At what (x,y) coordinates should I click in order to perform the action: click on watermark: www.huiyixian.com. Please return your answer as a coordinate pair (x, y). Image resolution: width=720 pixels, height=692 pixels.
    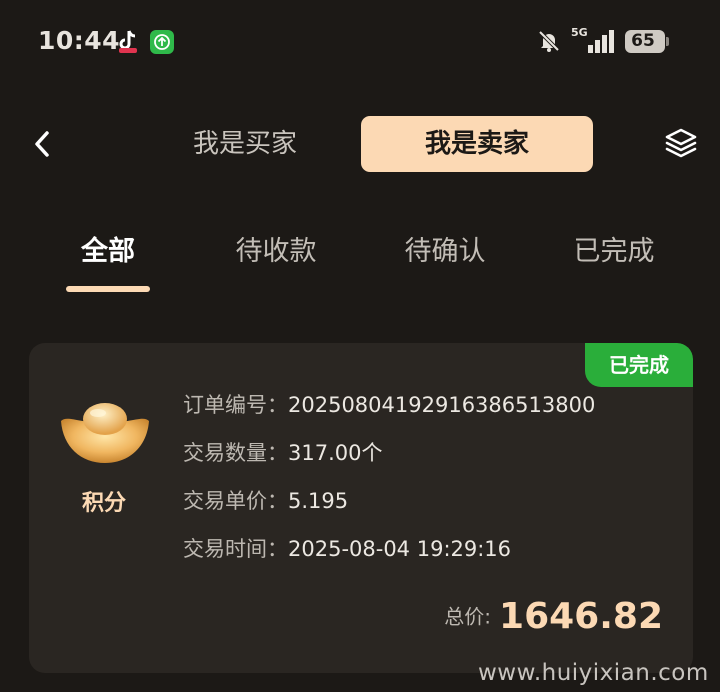
    Looking at the image, I should click on (593, 673).